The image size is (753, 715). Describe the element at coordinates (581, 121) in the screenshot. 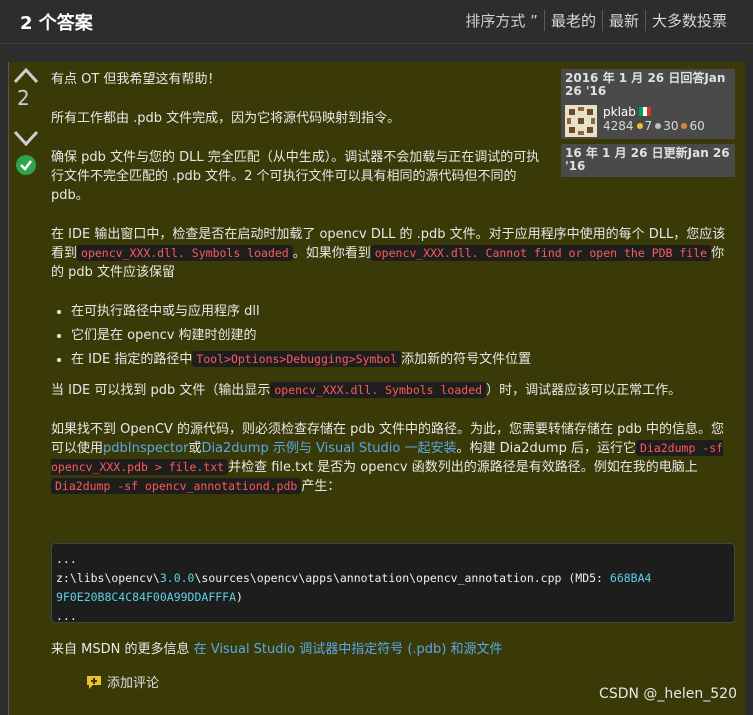

I see `avatar` at that location.